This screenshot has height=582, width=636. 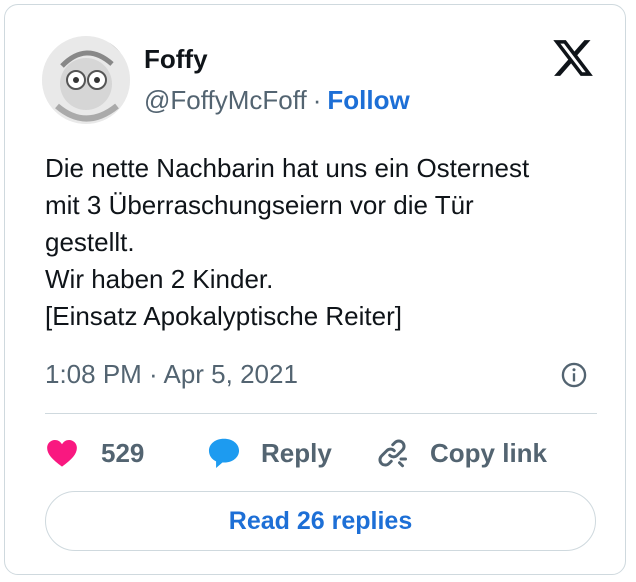 I want to click on copy-link-button: Copy link, so click(x=460, y=453).